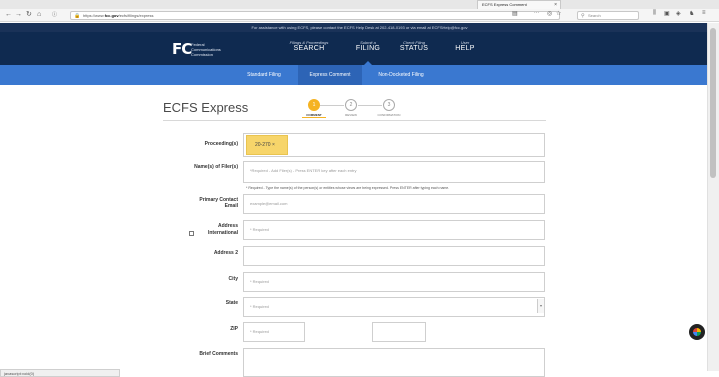 This screenshot has width=719, height=377. Describe the element at coordinates (233, 279) in the screenshot. I see `city-label: City` at that location.